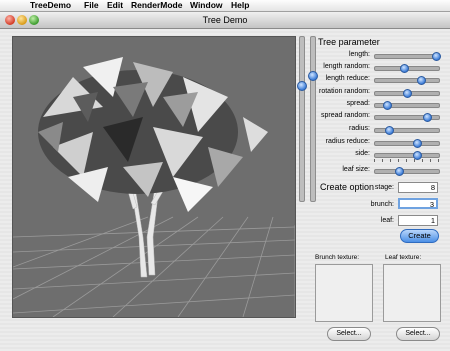  I want to click on radius-reduce-label: radius reduce:, so click(347, 141).